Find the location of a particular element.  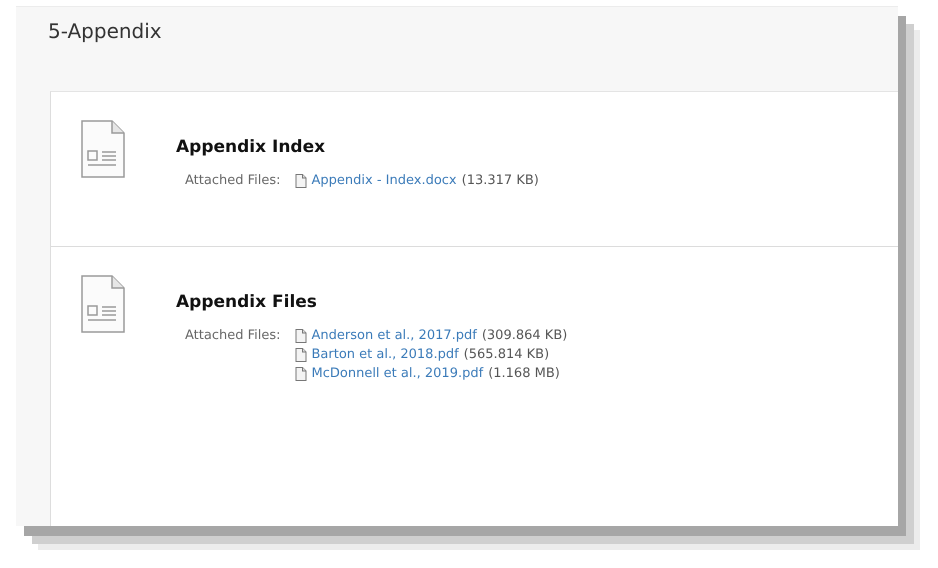

item-title: Appendix Files is located at coordinates (247, 302).